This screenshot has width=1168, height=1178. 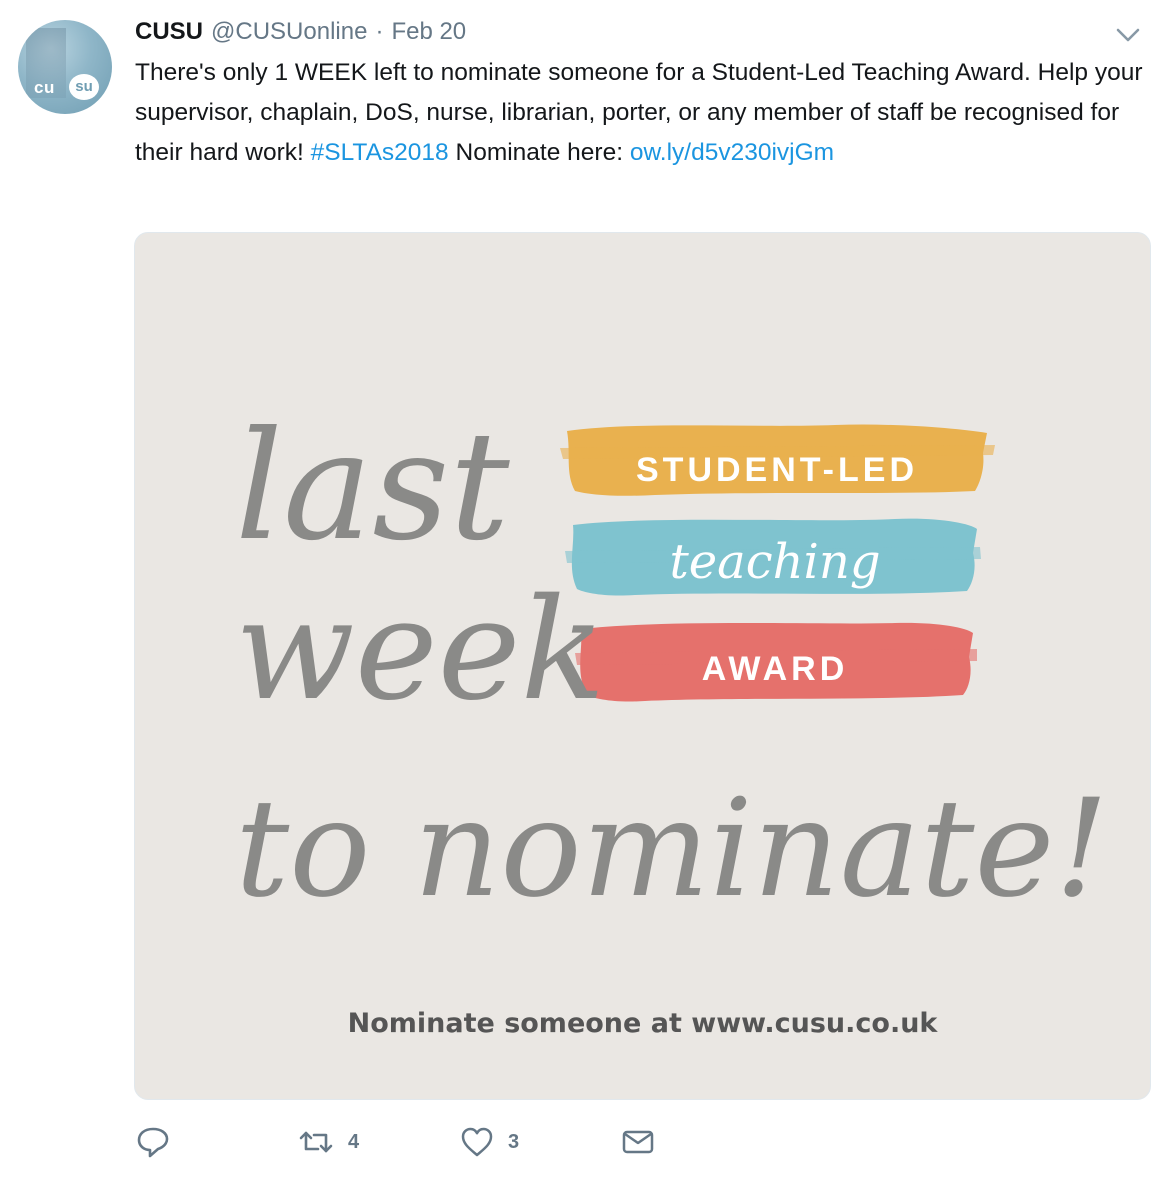 I want to click on author-name: CUSU, so click(x=169, y=32).